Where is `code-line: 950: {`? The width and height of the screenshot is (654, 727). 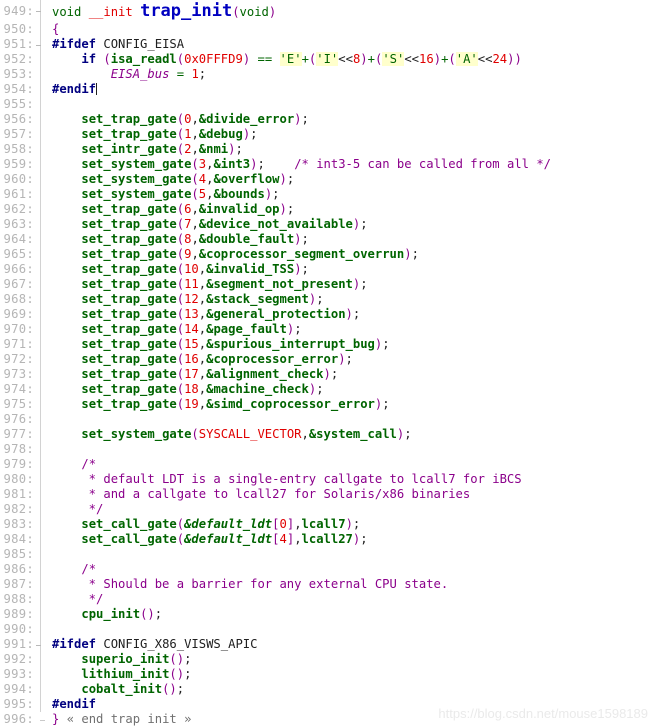
code-line: 950: { is located at coordinates (327, 29).